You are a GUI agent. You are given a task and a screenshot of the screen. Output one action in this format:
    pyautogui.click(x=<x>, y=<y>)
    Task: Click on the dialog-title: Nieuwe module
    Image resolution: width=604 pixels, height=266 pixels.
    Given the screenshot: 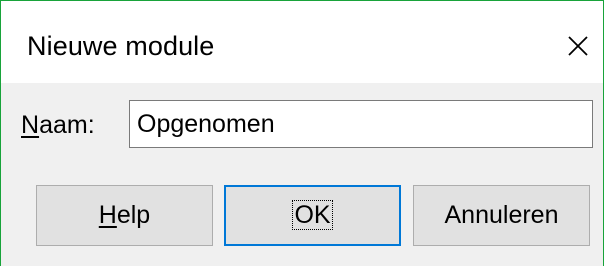 What is the action you would take?
    pyautogui.click(x=121, y=46)
    